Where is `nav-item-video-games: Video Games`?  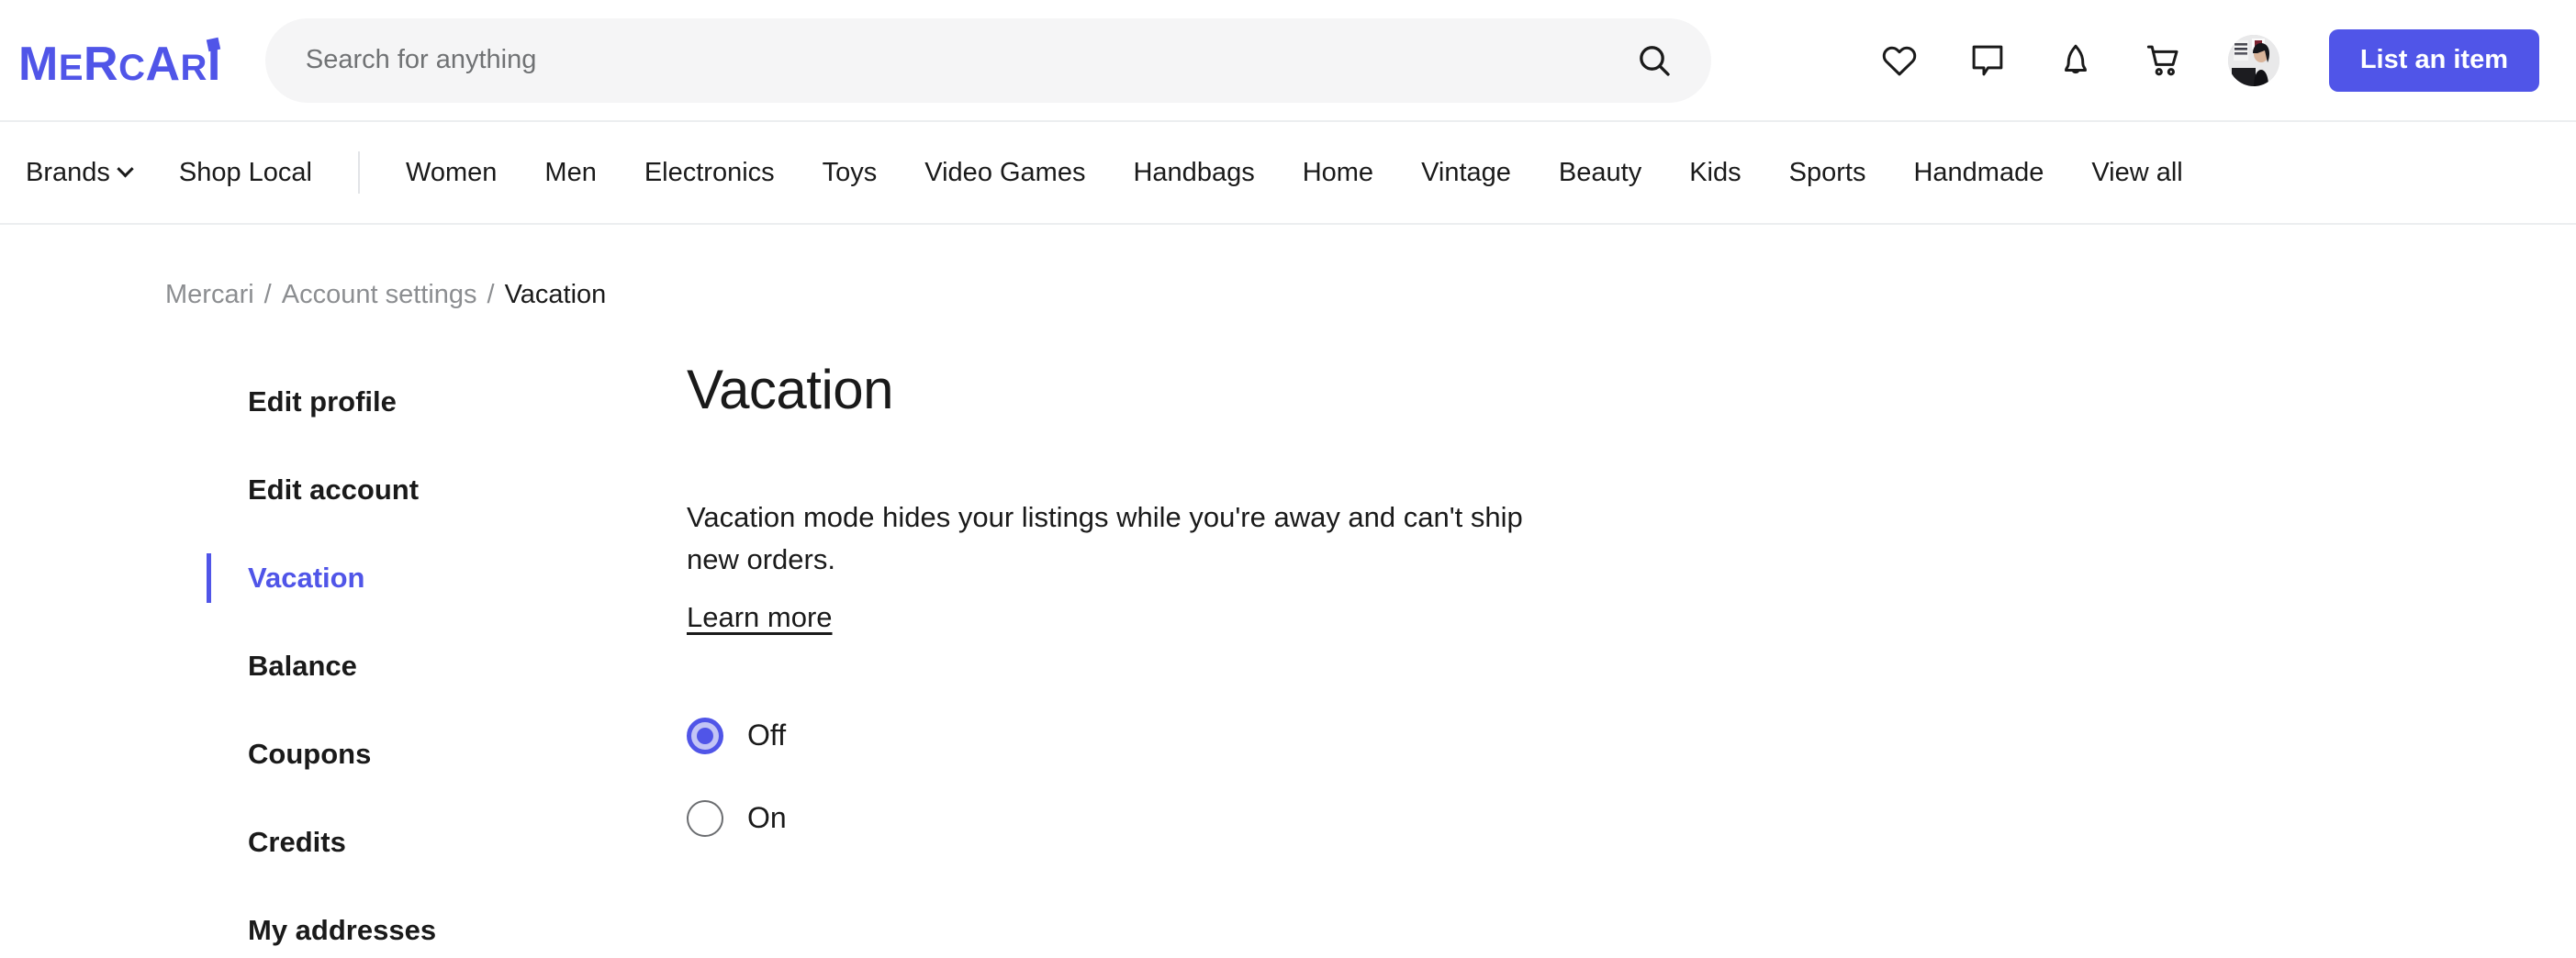
nav-item-video-games: Video Games is located at coordinates (1005, 173).